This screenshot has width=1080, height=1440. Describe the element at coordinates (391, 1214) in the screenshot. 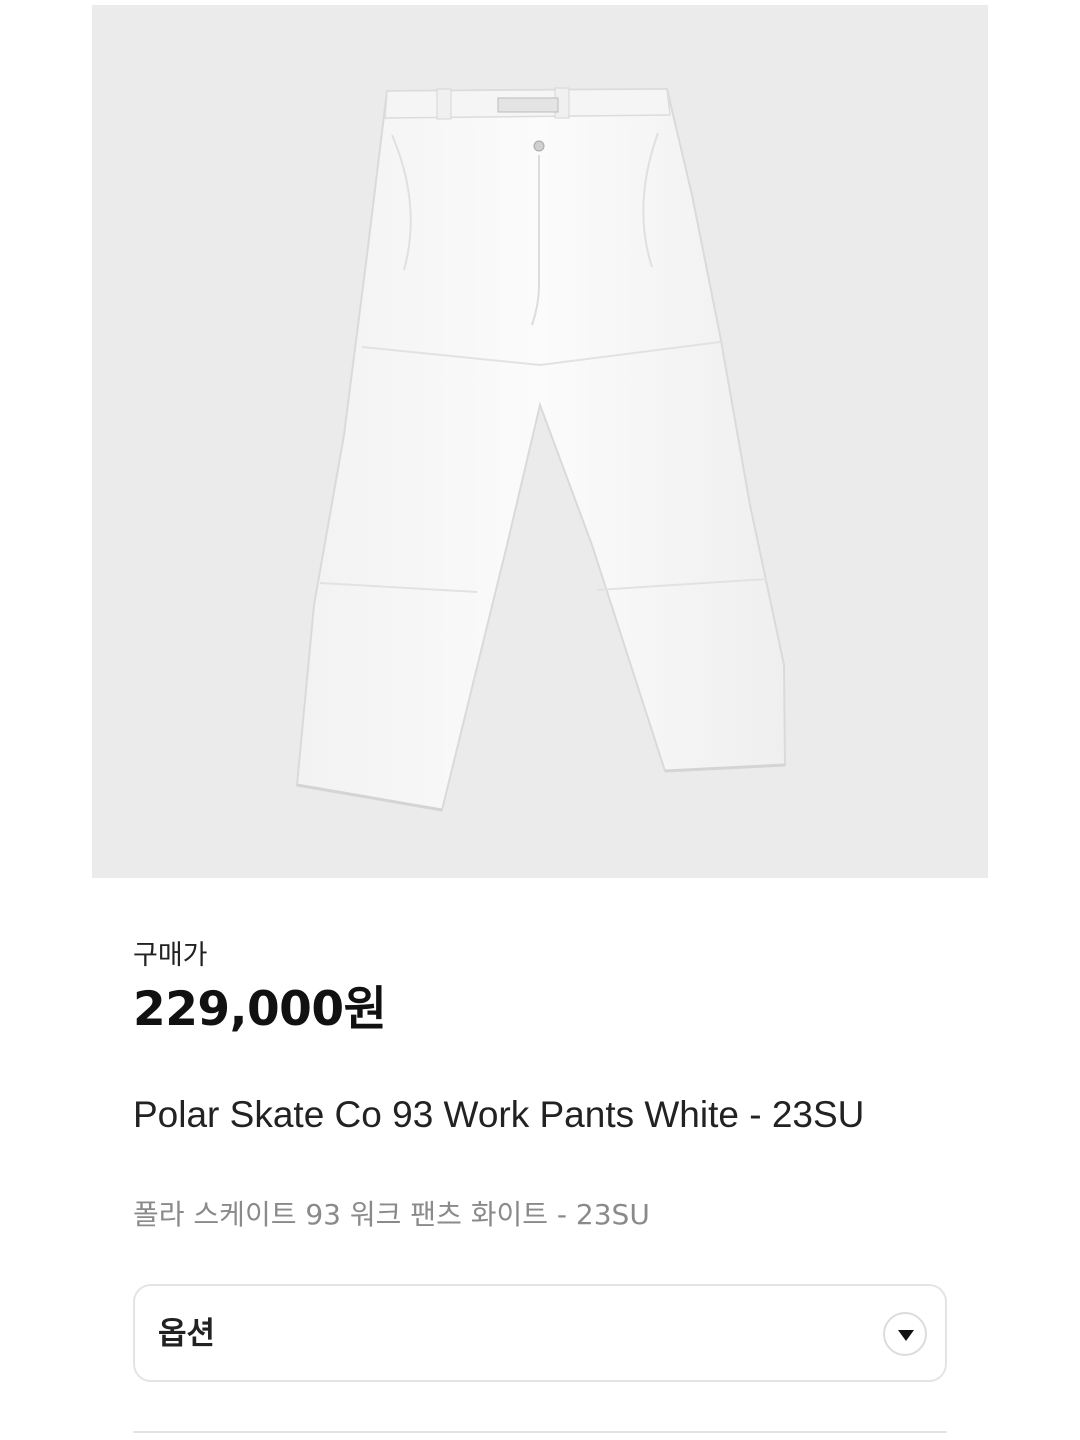

I see `product-name-ko: 폴라 스케이트 93 워크 팬츠 화이트 - 23SU` at that location.